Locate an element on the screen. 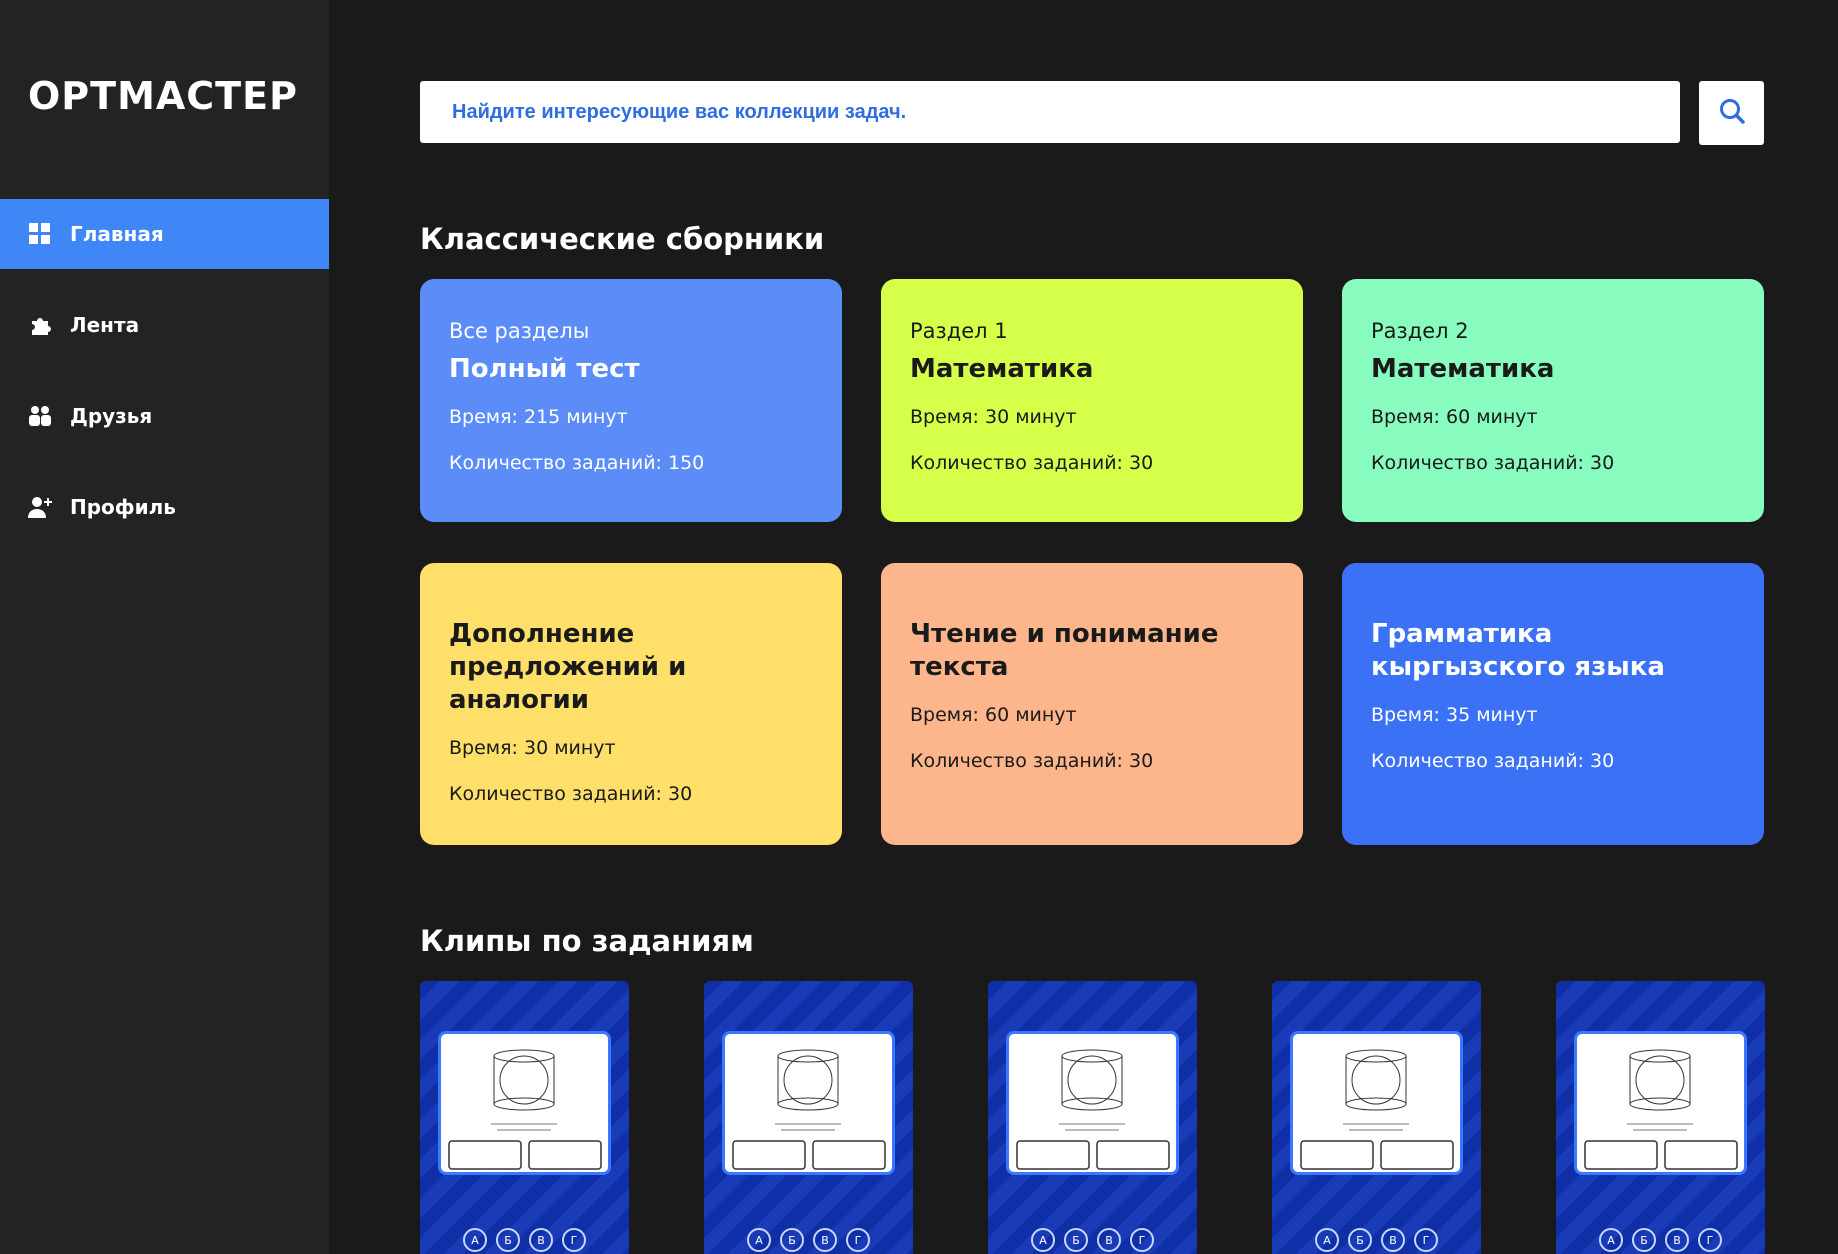 The width and height of the screenshot is (1838, 1254). card-subtitle: Все разделы is located at coordinates (519, 331).